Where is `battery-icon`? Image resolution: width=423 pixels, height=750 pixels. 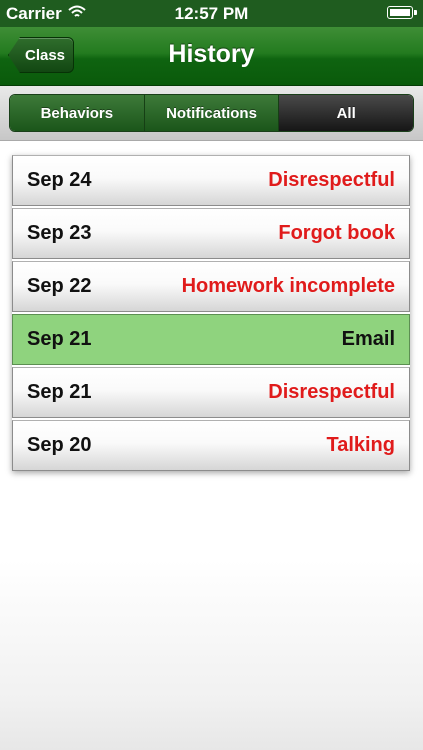
battery-icon is located at coordinates (402, 12).